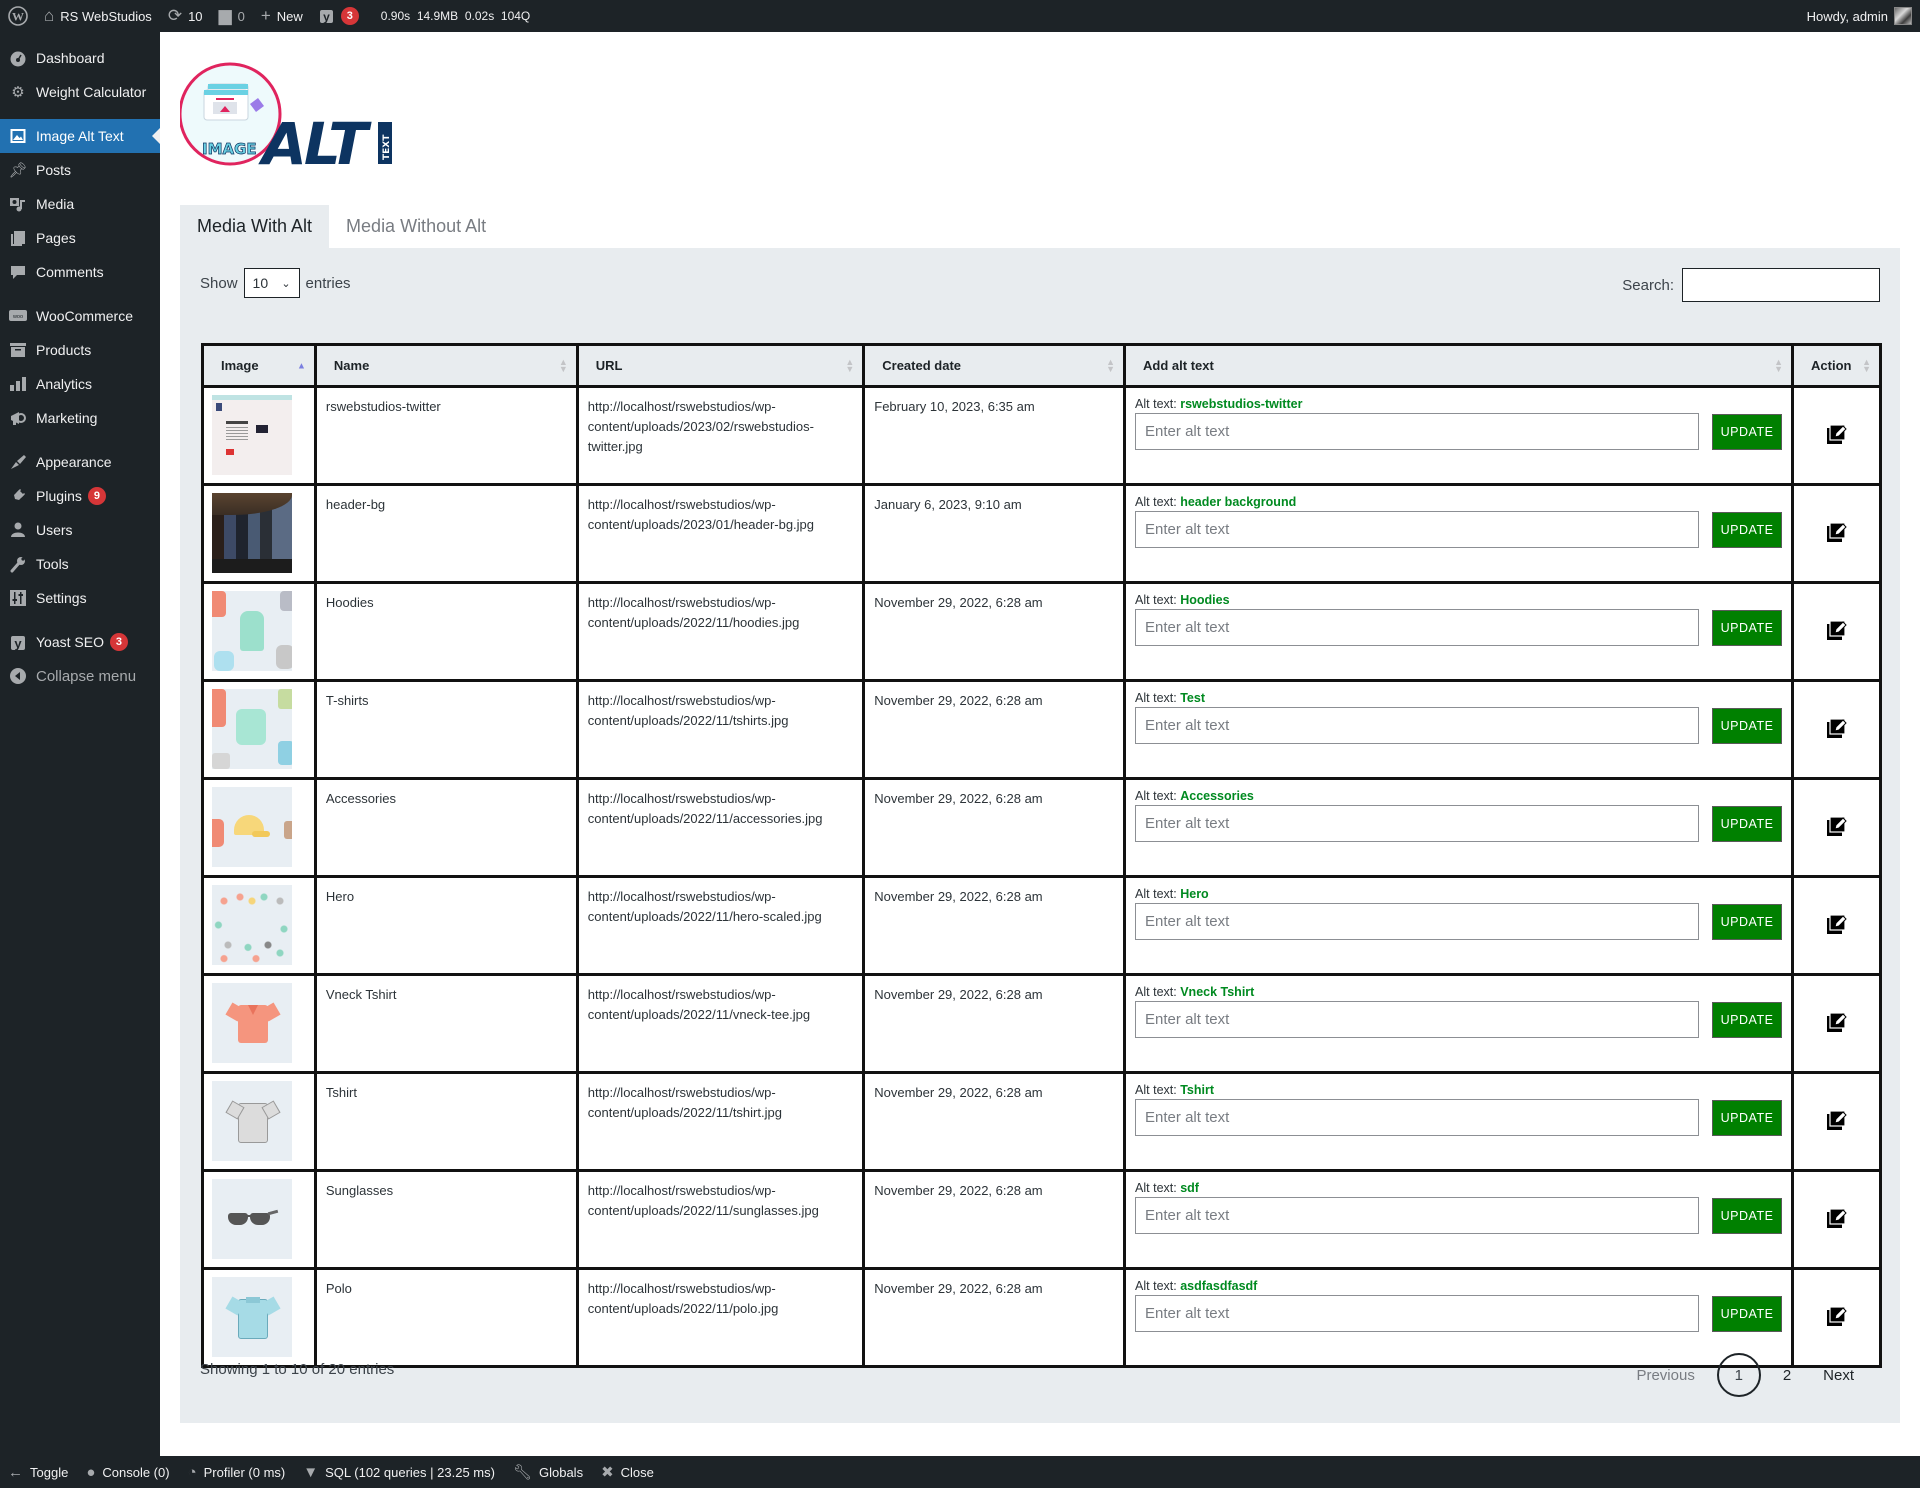  What do you see at coordinates (720, 365) in the screenshot?
I see `column-header-url: URL ▲ ▼` at bounding box center [720, 365].